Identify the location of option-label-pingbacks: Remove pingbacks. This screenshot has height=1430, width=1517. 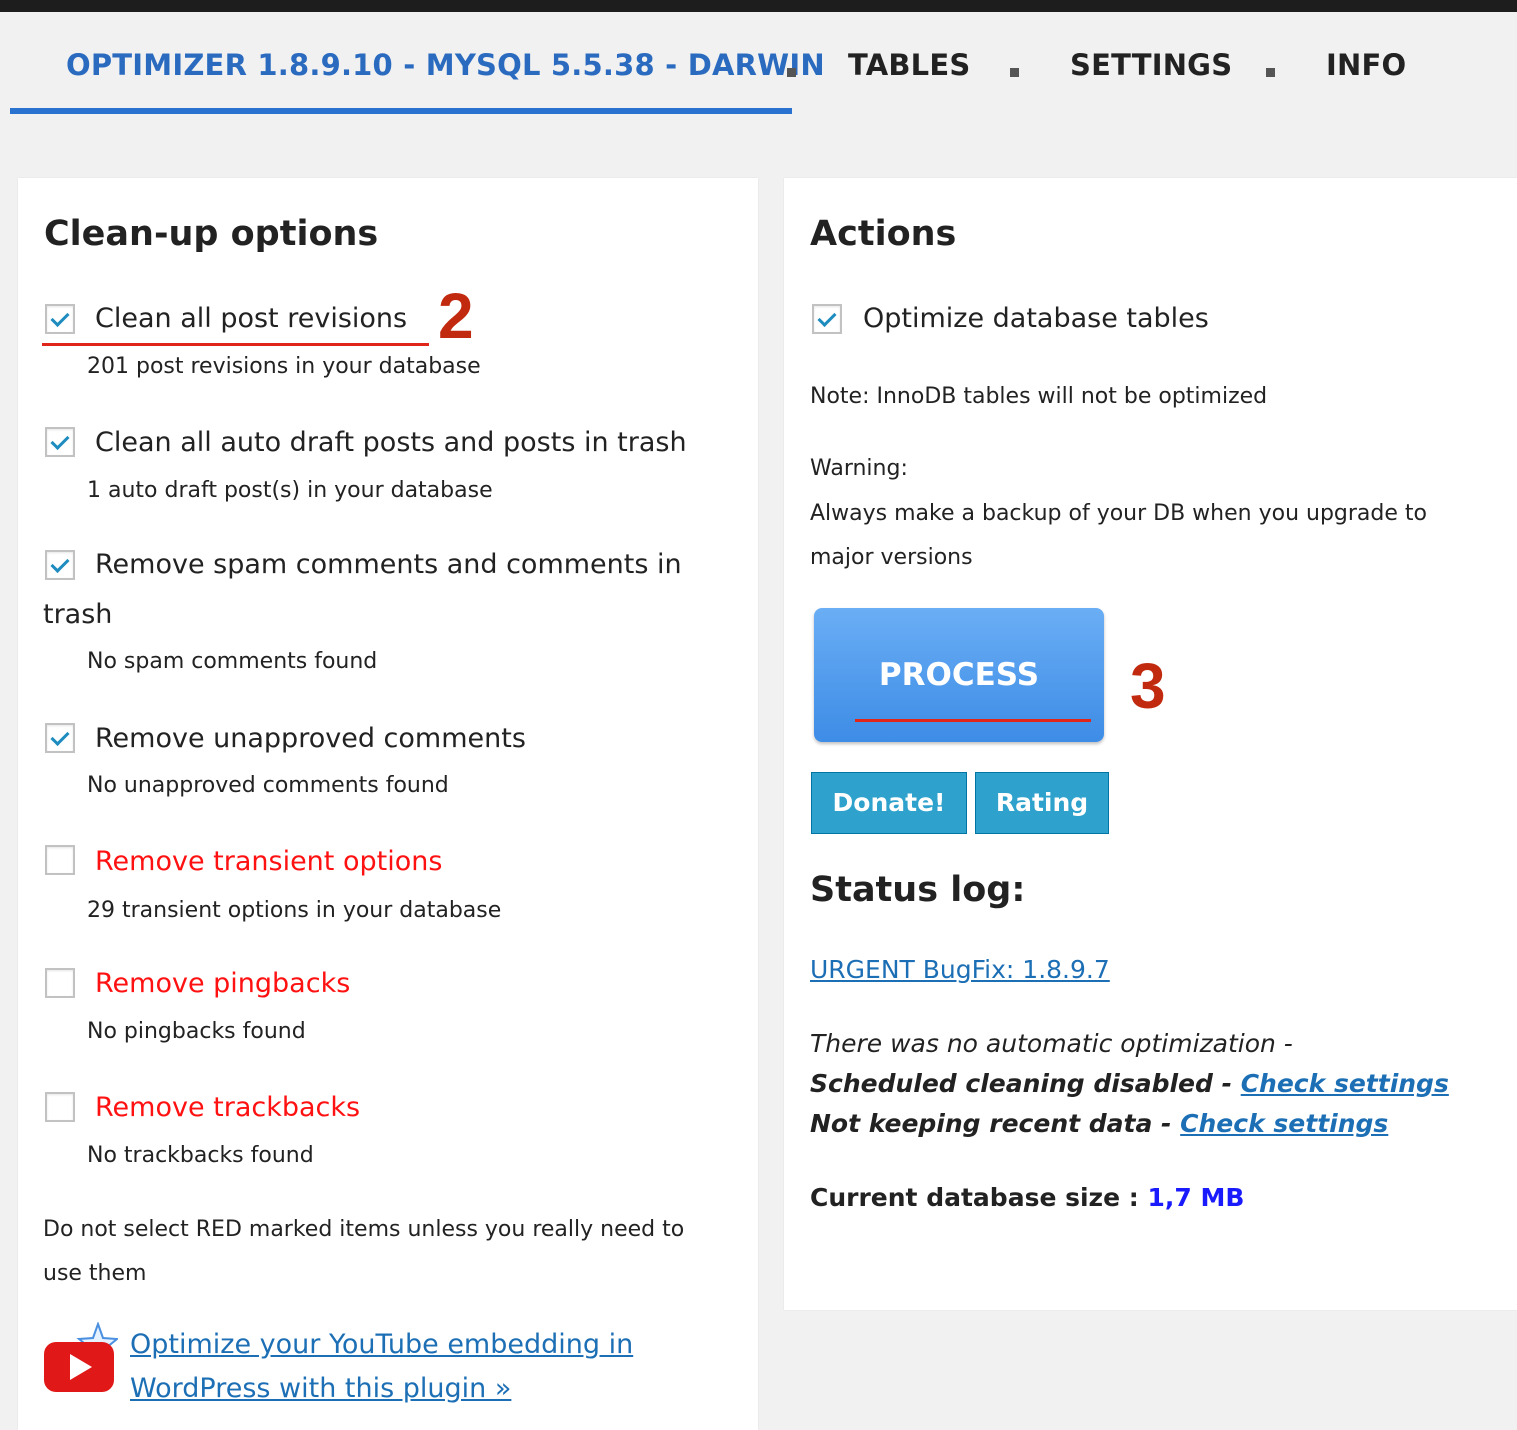
(222, 983).